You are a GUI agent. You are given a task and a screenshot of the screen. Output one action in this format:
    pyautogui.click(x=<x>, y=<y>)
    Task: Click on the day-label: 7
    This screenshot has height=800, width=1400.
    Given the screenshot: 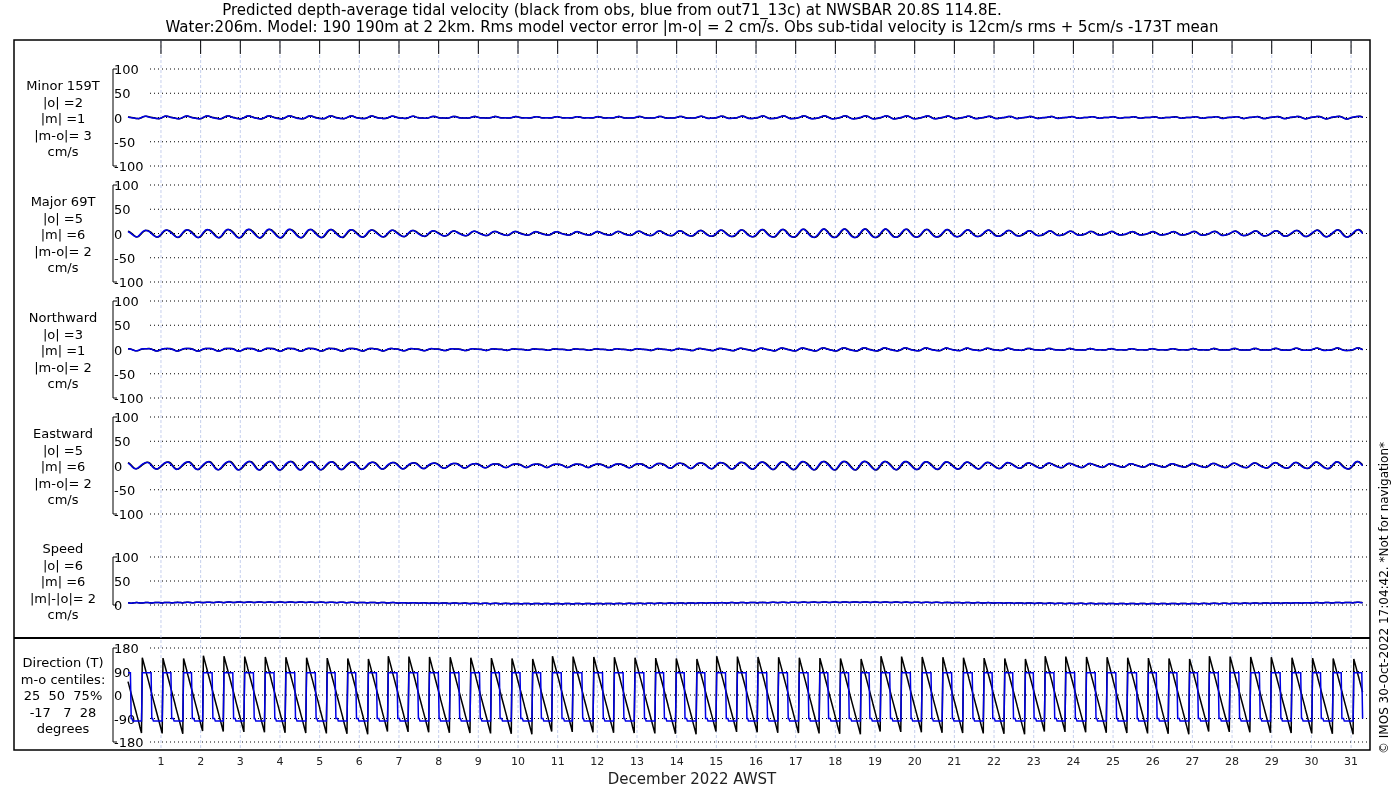 What is the action you would take?
    pyautogui.click(x=399, y=761)
    